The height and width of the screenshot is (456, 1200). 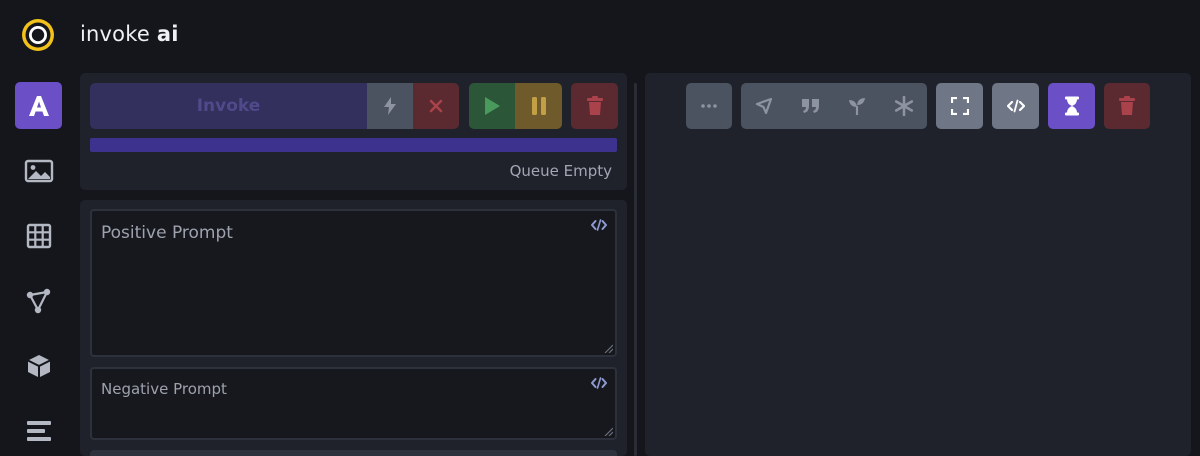 I want to click on recall-seed-button, so click(x=857, y=106).